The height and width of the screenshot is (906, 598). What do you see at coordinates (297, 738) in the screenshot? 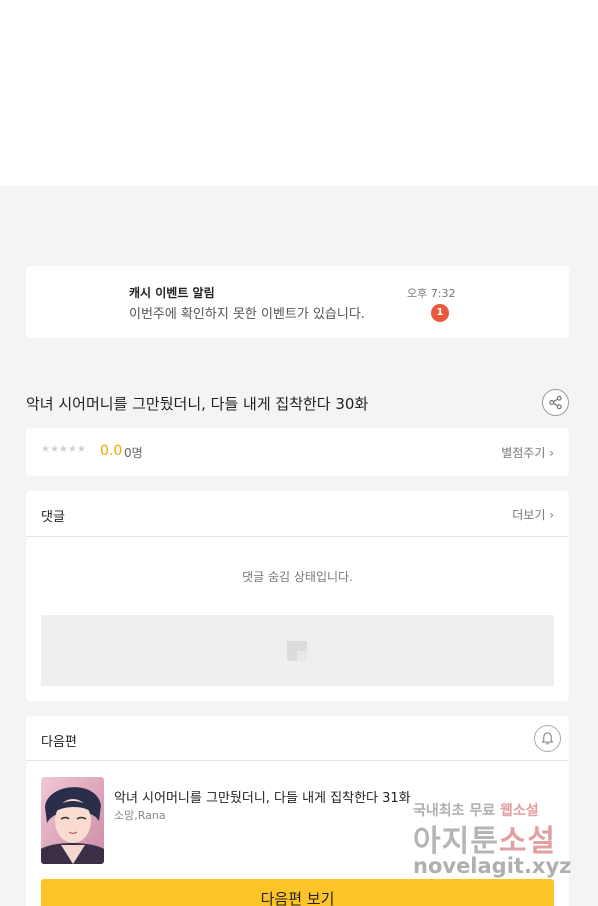
I see `next-episode-header: 다음편` at bounding box center [297, 738].